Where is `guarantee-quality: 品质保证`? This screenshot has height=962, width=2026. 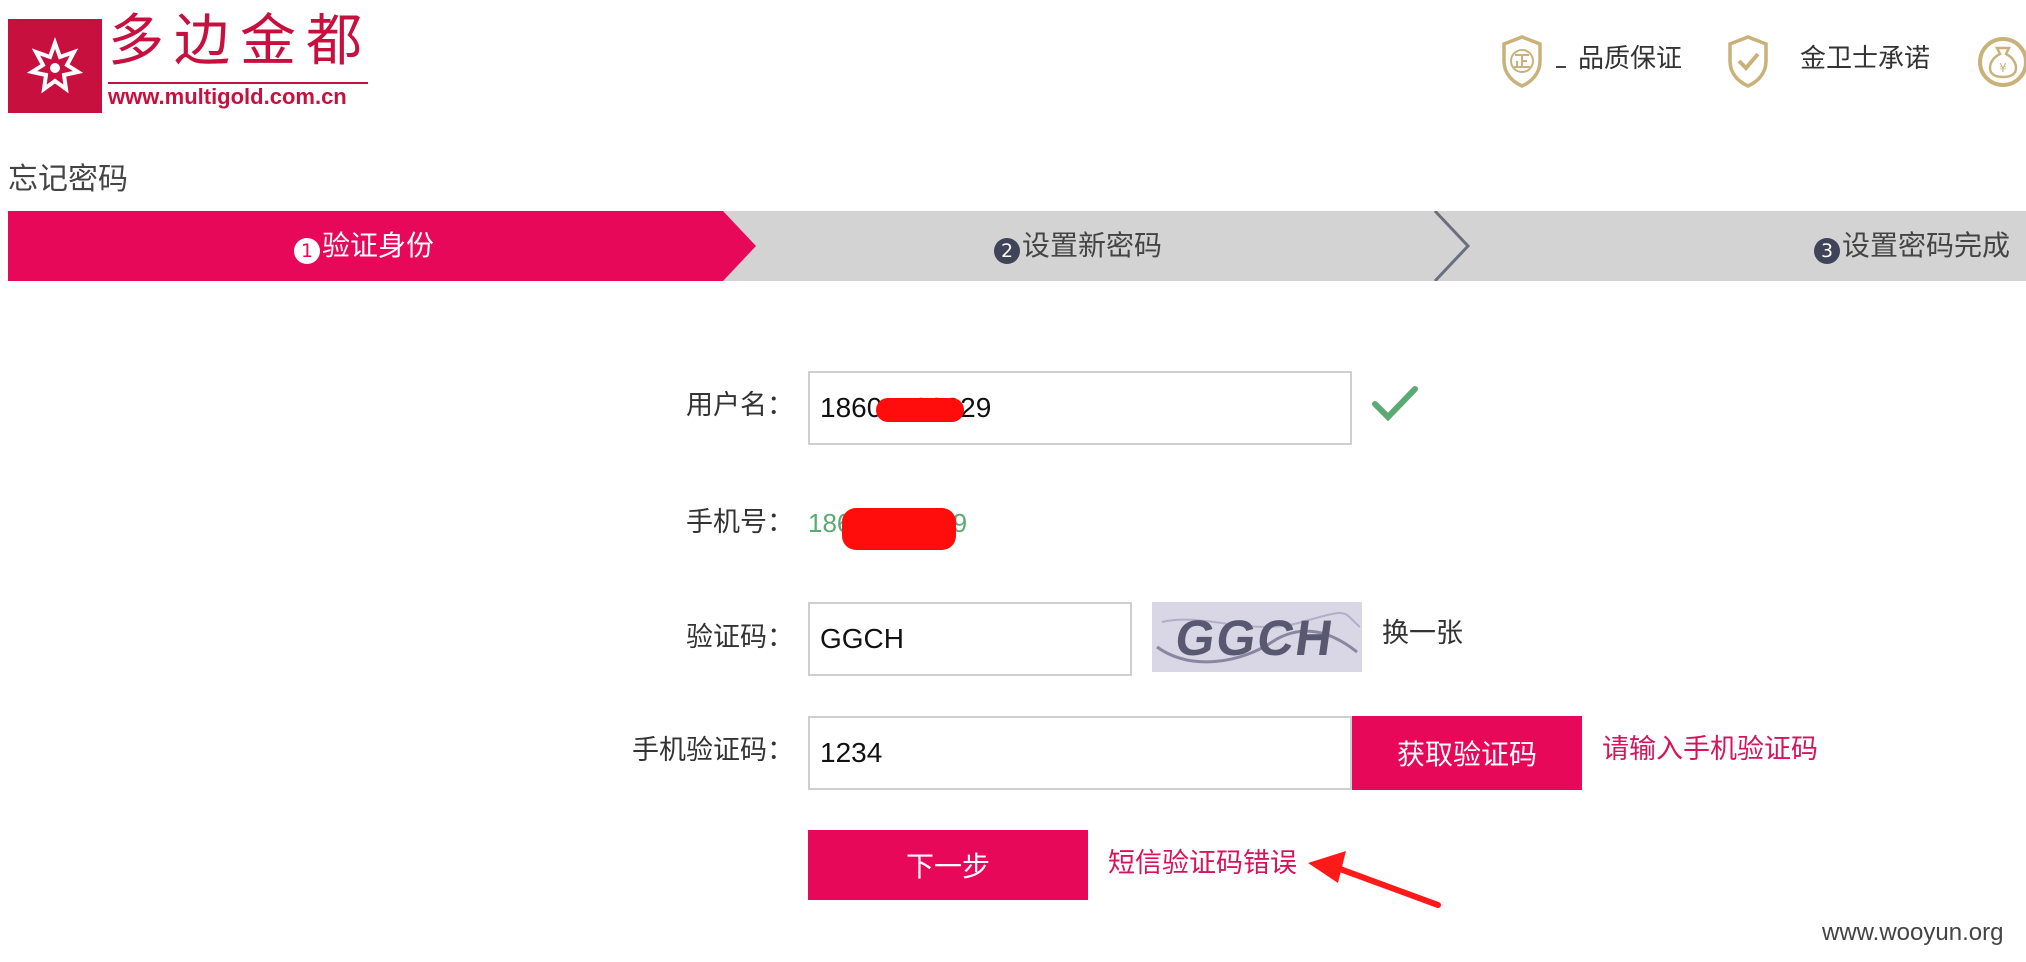 guarantee-quality: 品质保证 is located at coordinates (1630, 59).